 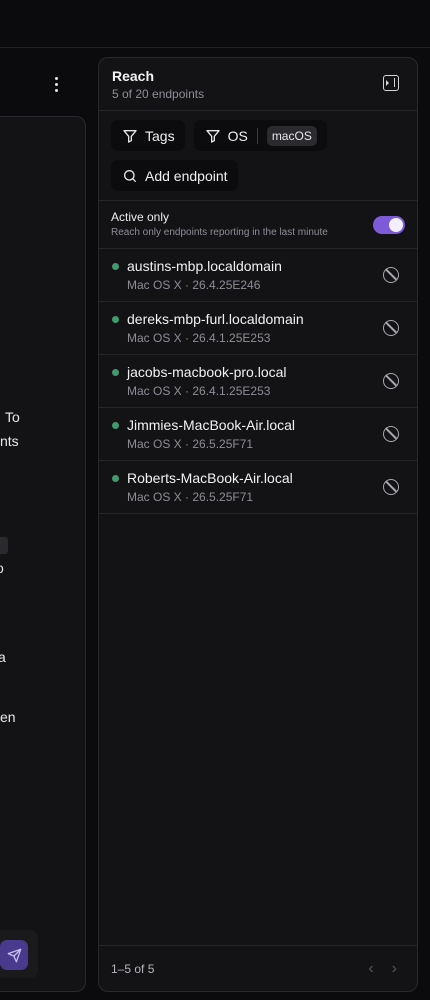 I want to click on endpoint-name: jacobs-macbook-pro.local, so click(x=207, y=372).